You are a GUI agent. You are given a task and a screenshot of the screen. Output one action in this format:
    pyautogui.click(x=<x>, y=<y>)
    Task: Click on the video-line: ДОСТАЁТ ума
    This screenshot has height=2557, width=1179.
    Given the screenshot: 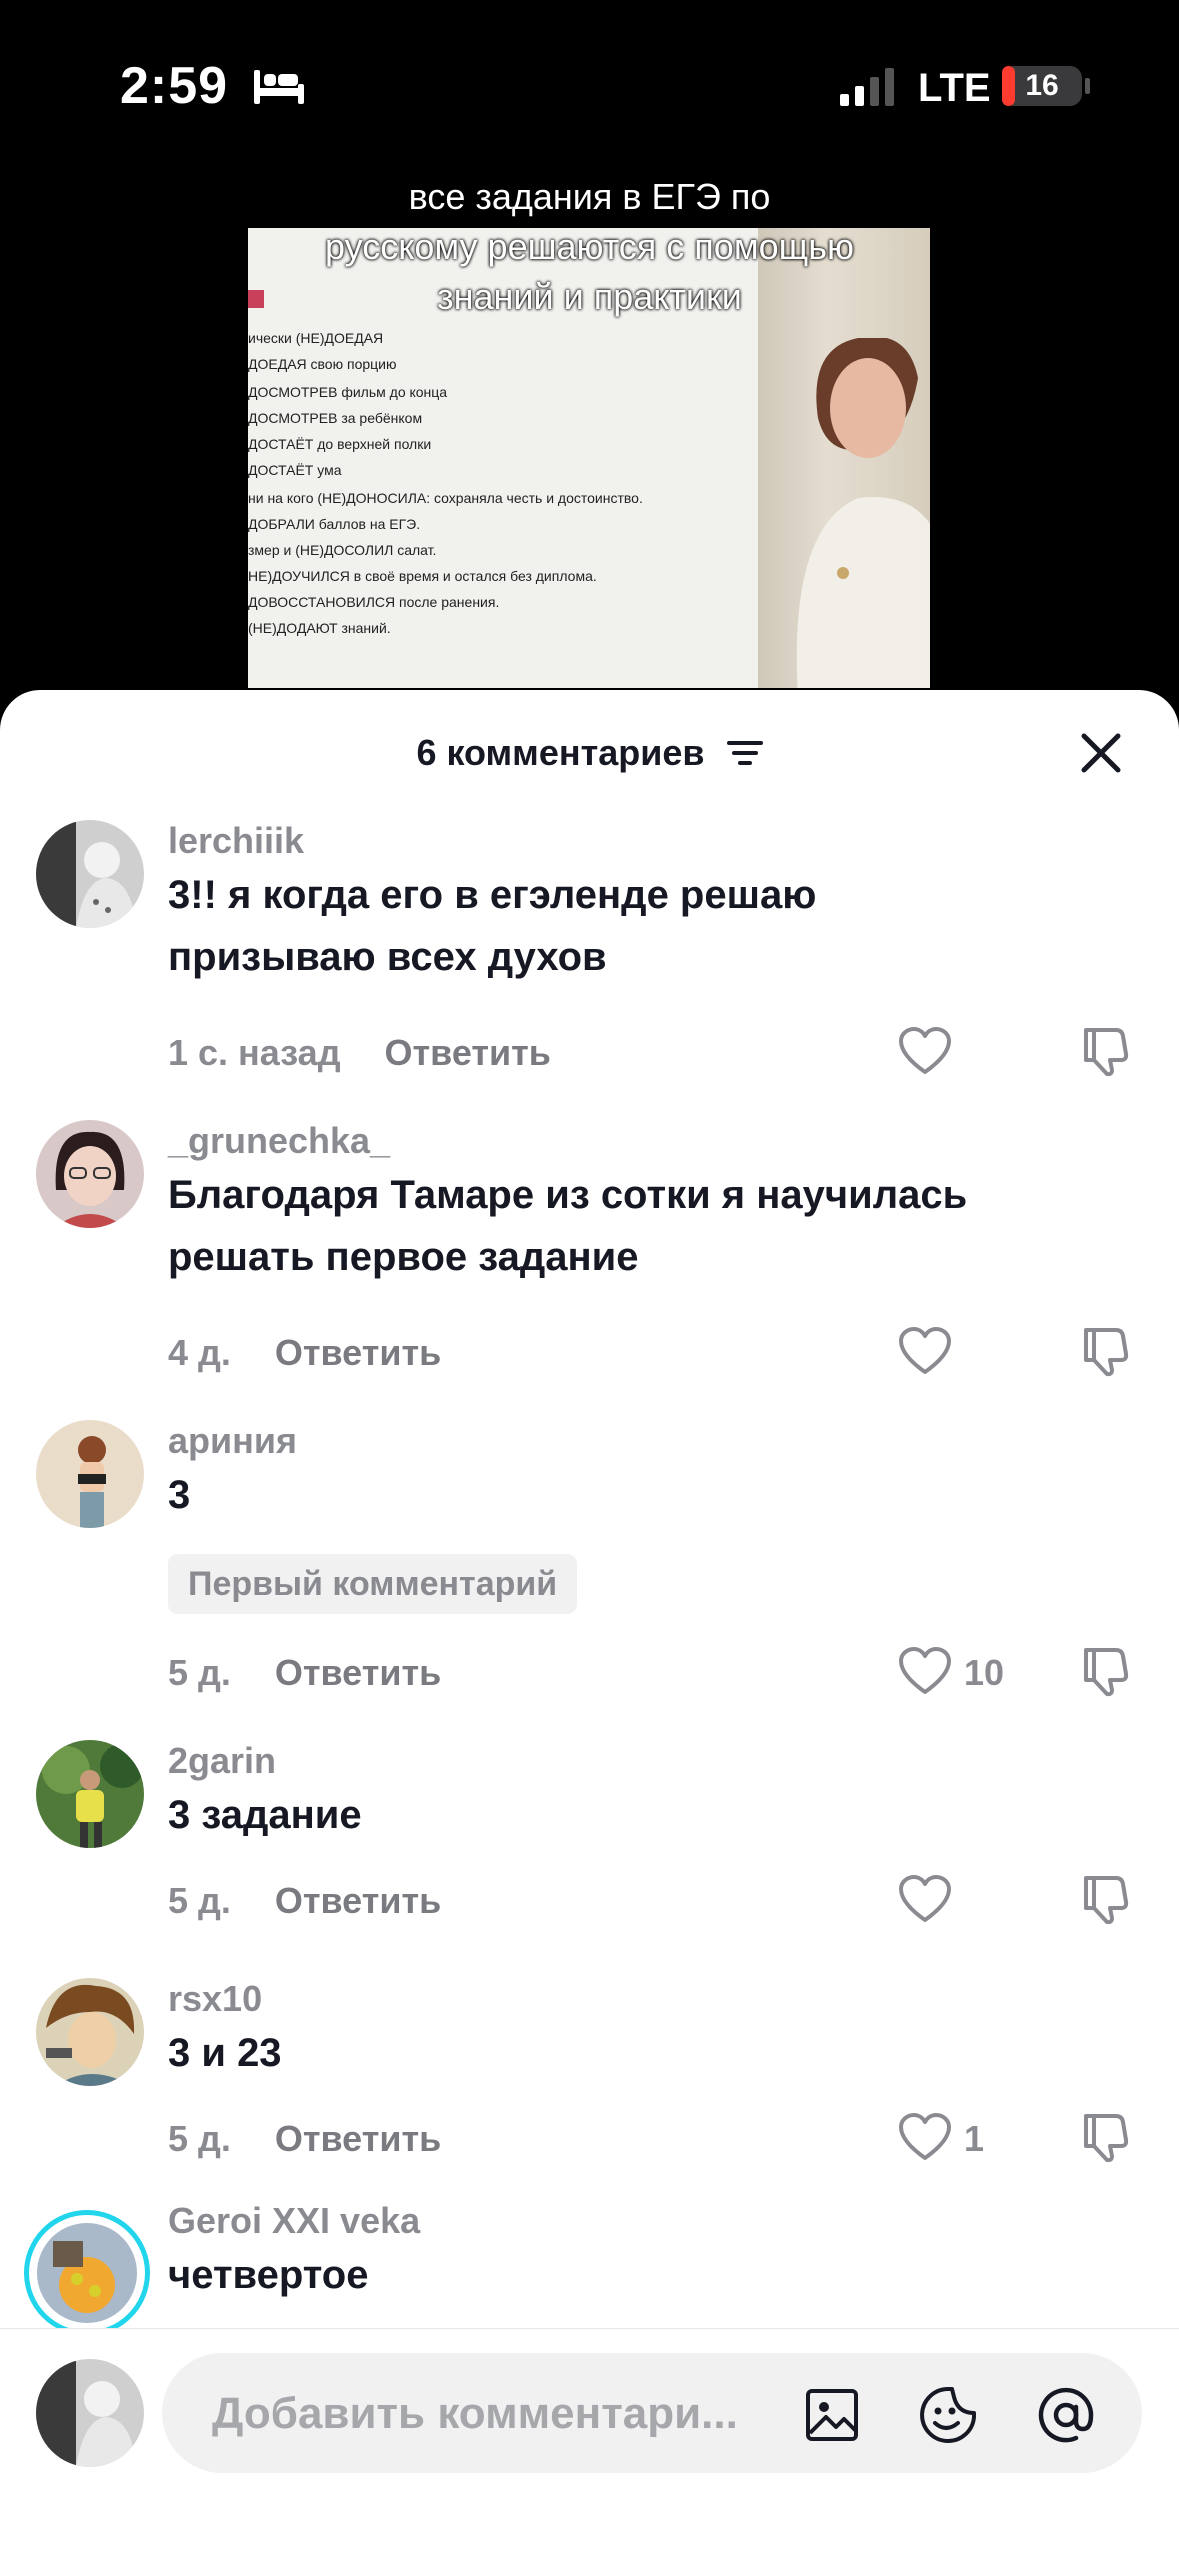 What is the action you would take?
    pyautogui.click(x=295, y=470)
    